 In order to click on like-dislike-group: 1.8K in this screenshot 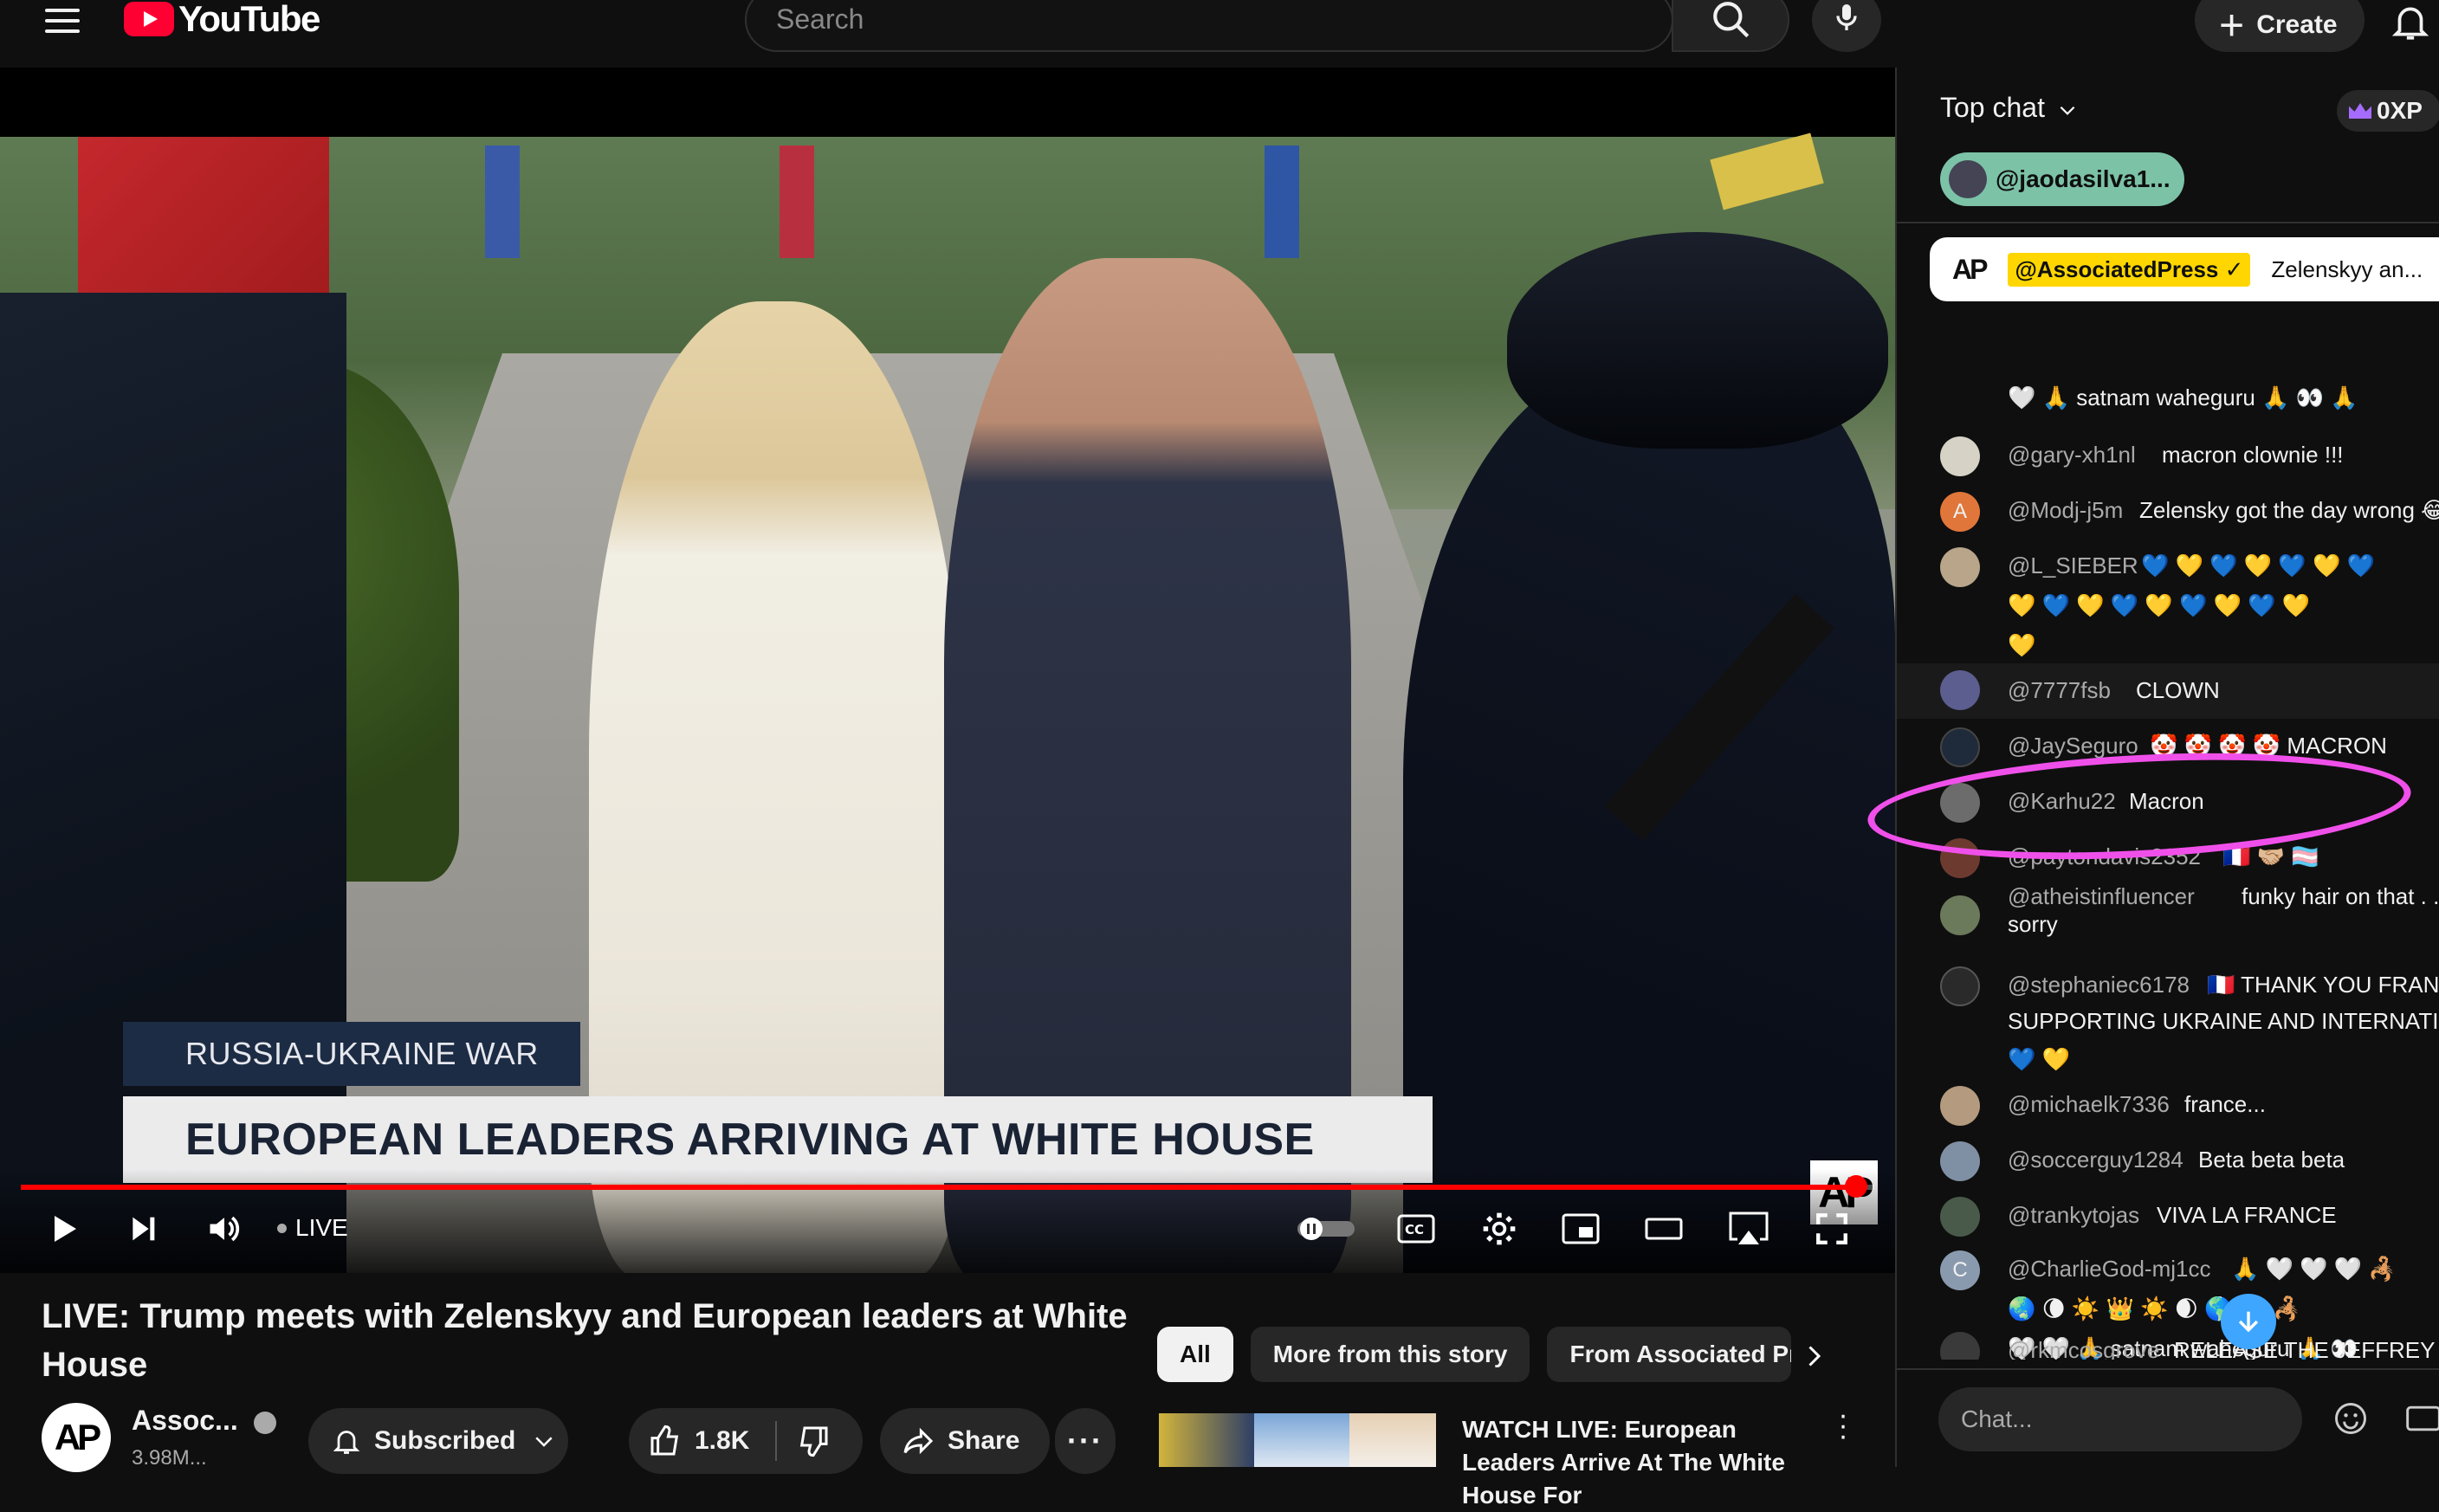, I will do `click(746, 1441)`.